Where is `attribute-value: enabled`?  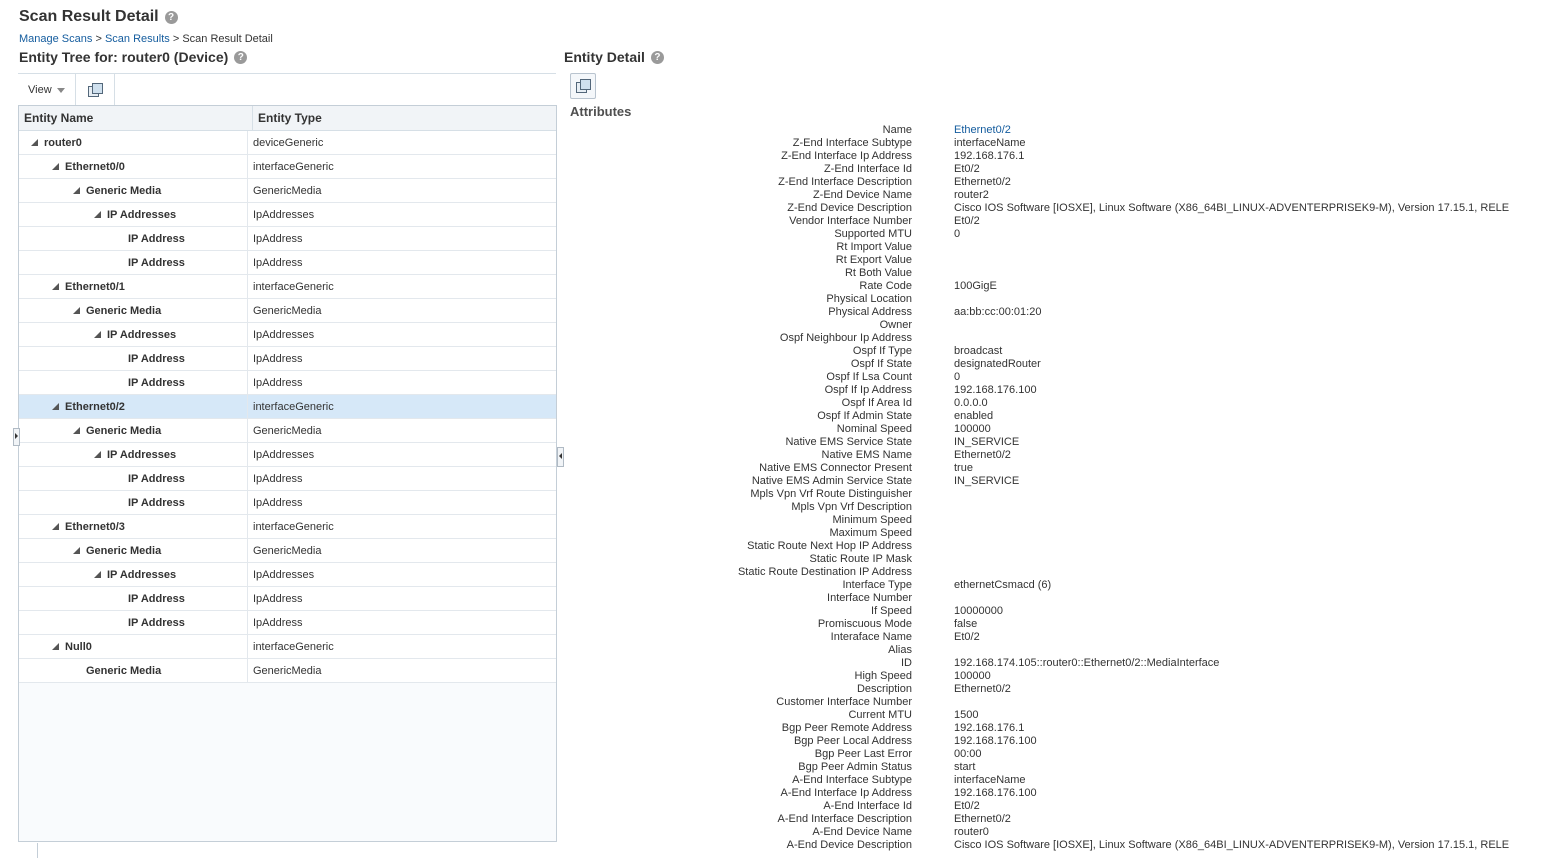 attribute-value: enabled is located at coordinates (974, 416).